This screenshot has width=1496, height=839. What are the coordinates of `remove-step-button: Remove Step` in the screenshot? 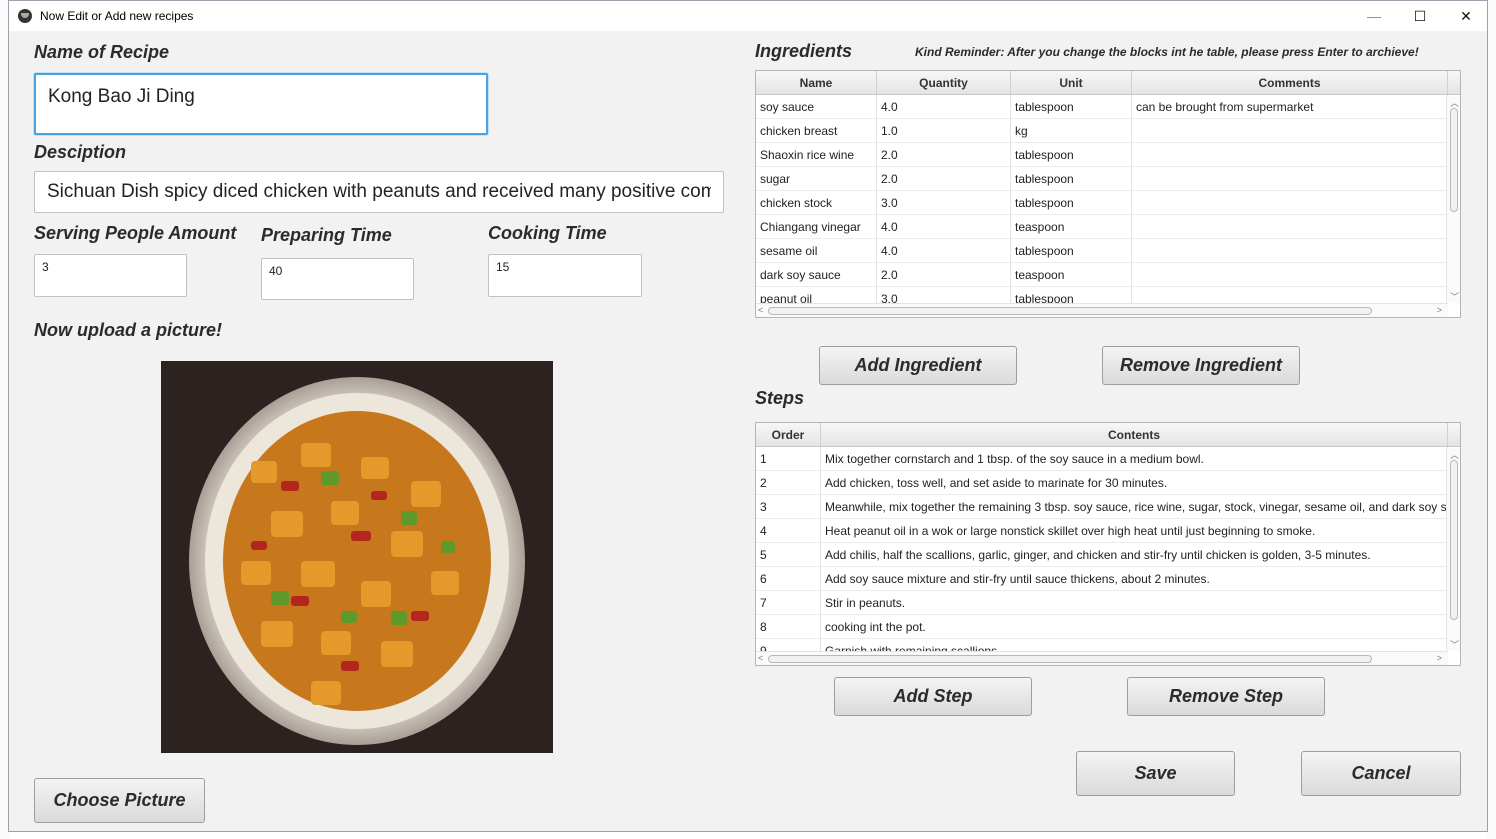 It's located at (1226, 696).